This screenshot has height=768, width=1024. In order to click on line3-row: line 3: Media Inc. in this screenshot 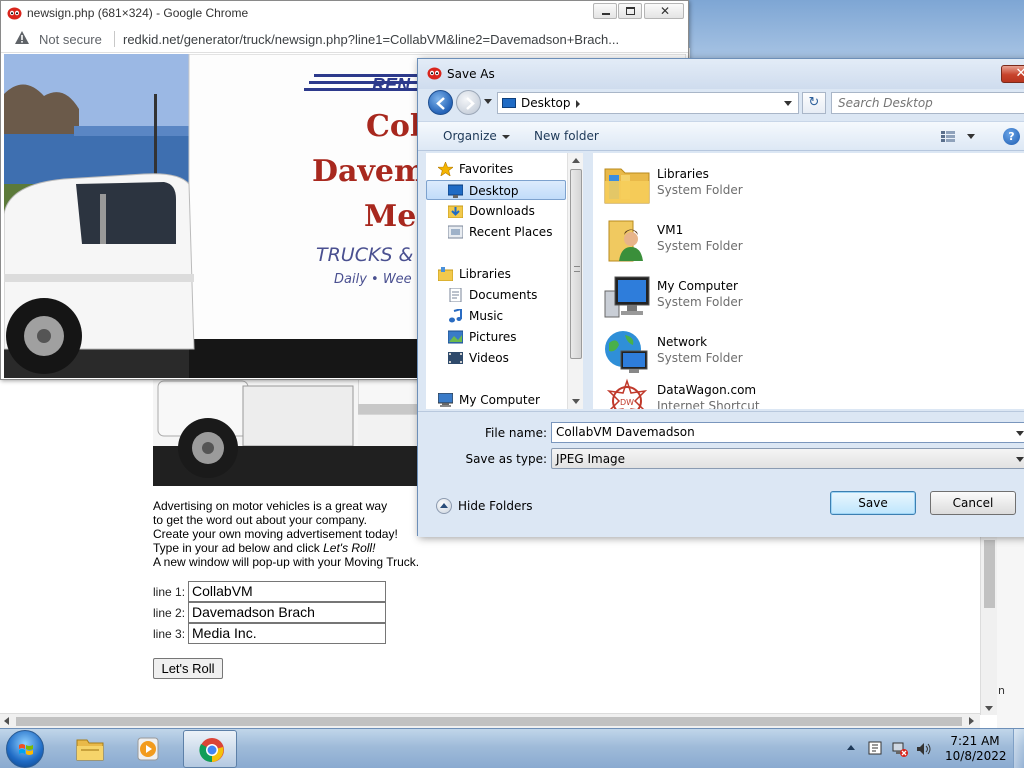, I will do `click(269, 633)`.